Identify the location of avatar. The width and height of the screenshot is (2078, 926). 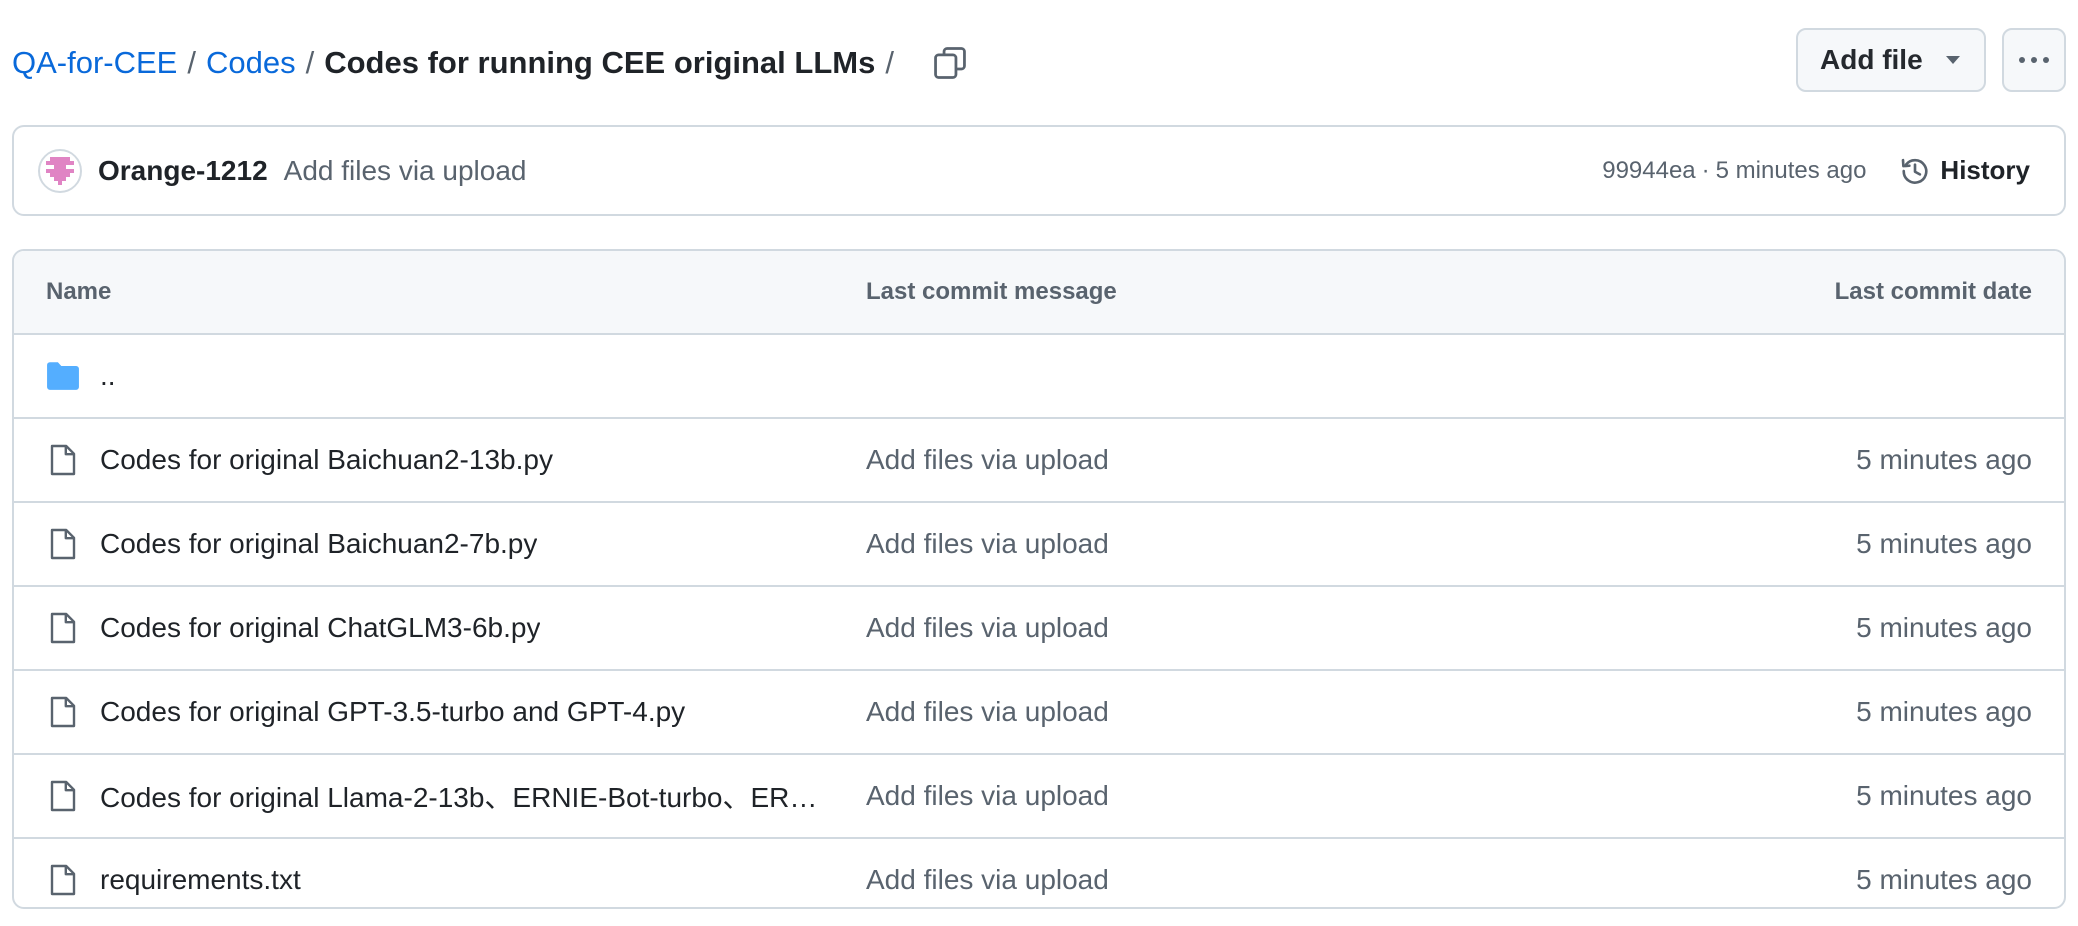
(60, 170).